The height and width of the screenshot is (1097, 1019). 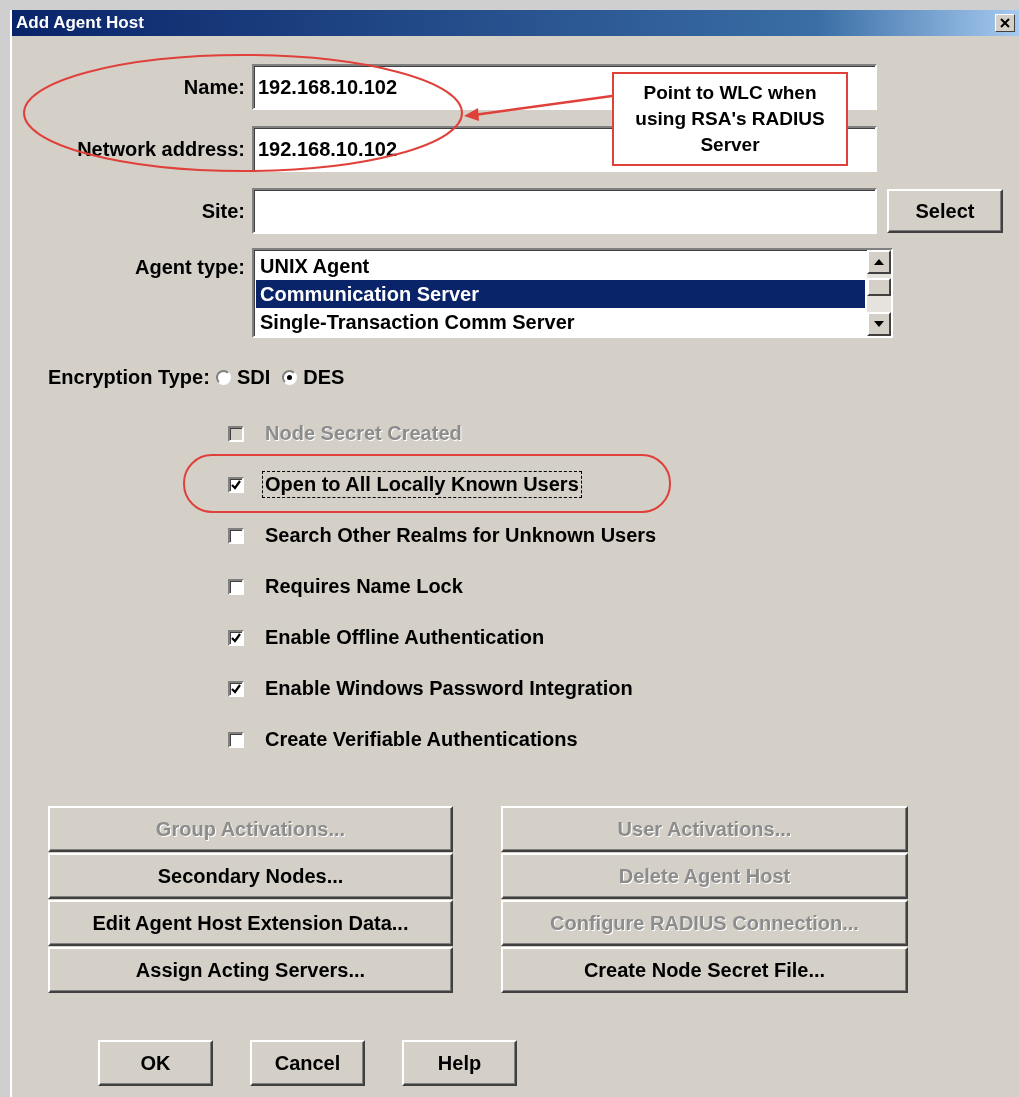 I want to click on checkbox-label: Node Secret Created, so click(x=363, y=433).